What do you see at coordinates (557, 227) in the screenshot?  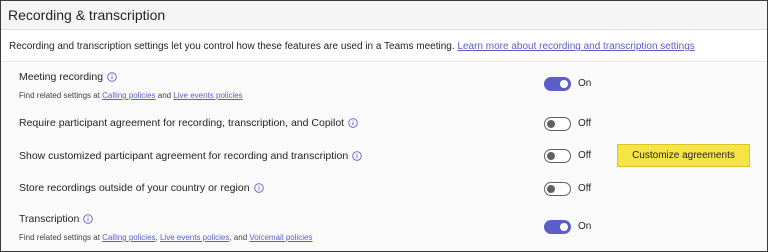 I see `transcription-toggle` at bounding box center [557, 227].